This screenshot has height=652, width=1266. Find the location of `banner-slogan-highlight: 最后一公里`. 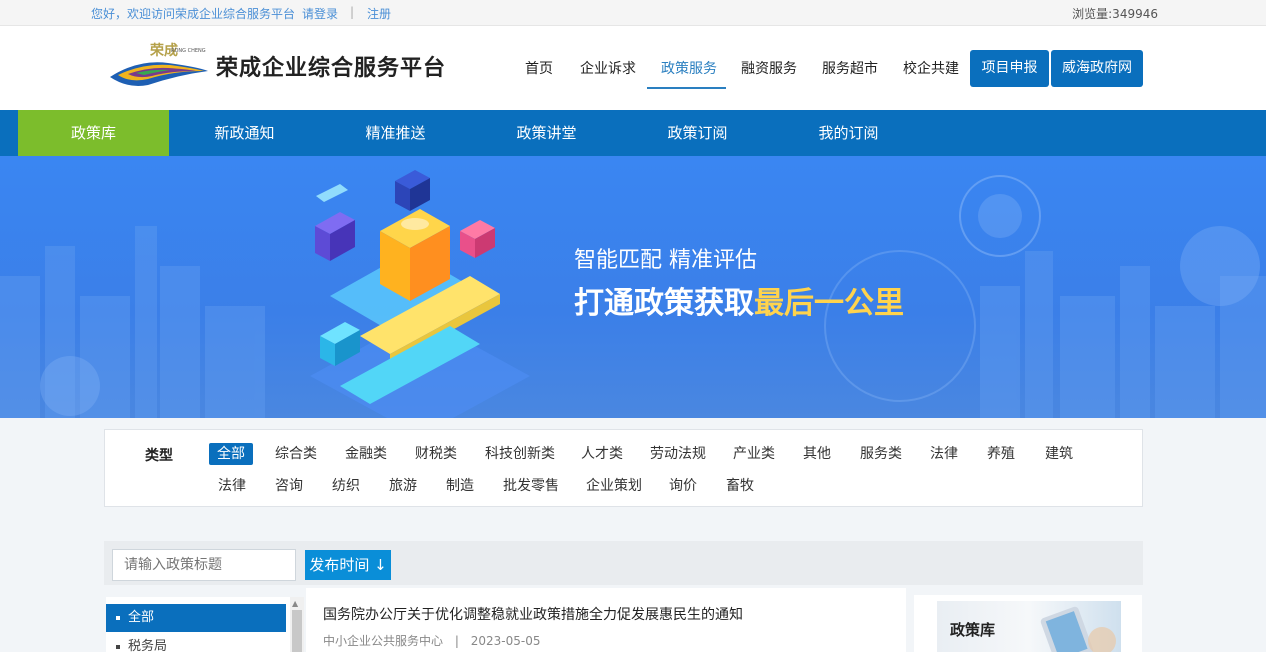

banner-slogan-highlight: 最后一公里 is located at coordinates (829, 303).